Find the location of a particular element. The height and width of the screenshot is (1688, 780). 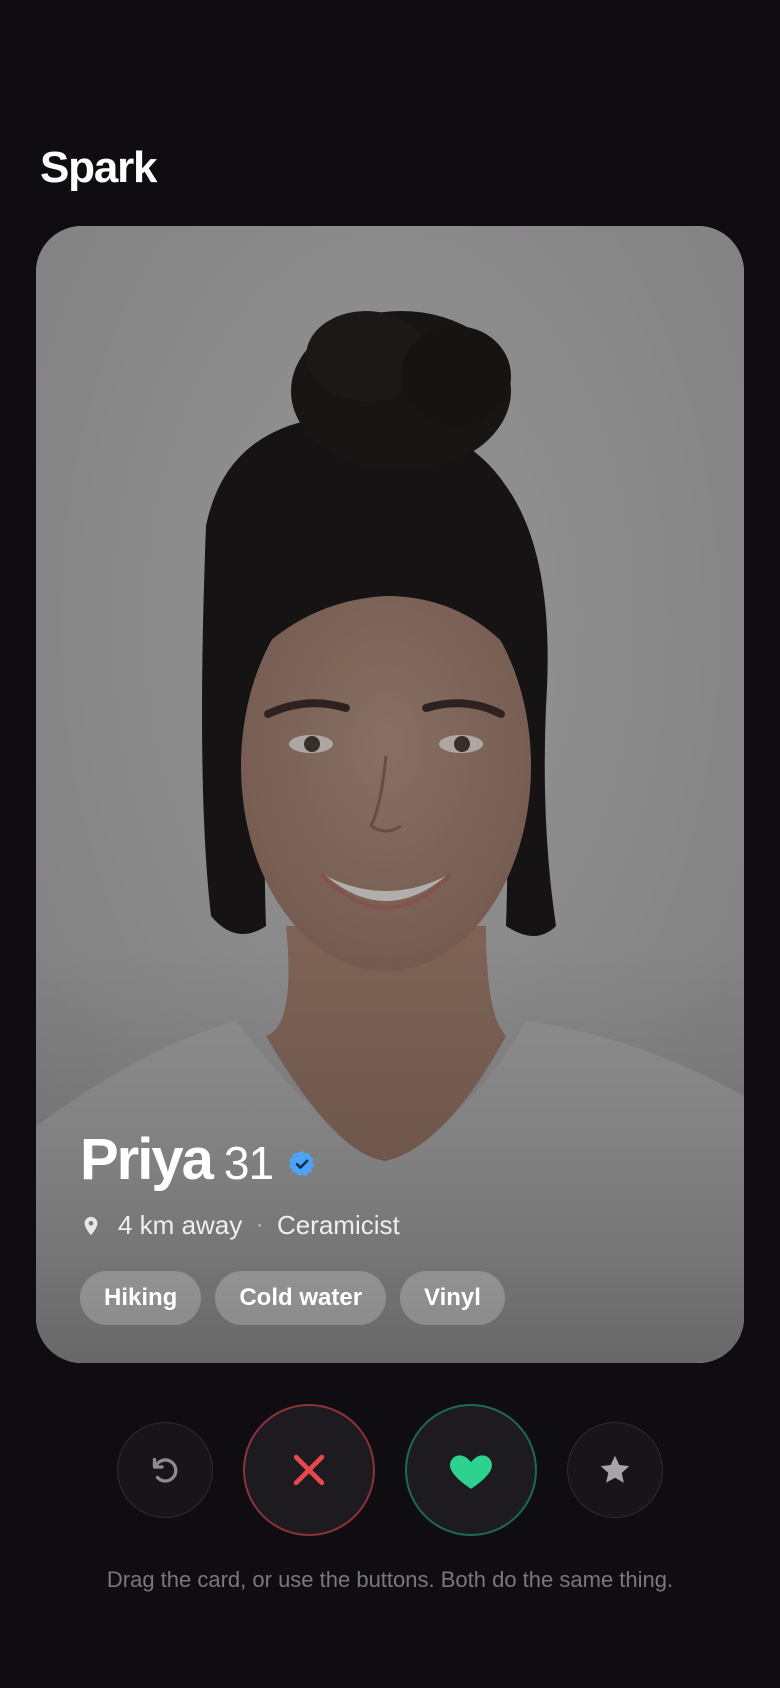

profile-name: Priya is located at coordinates (147, 1159).